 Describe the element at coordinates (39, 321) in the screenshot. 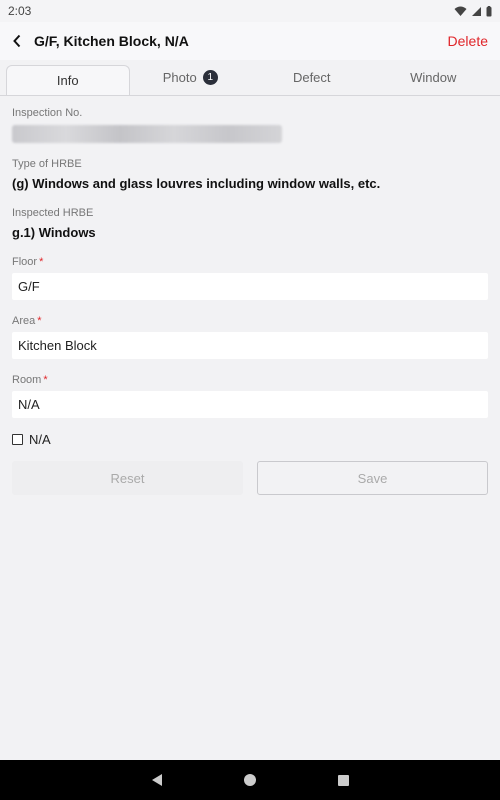

I see `area-required-mark: *` at that location.